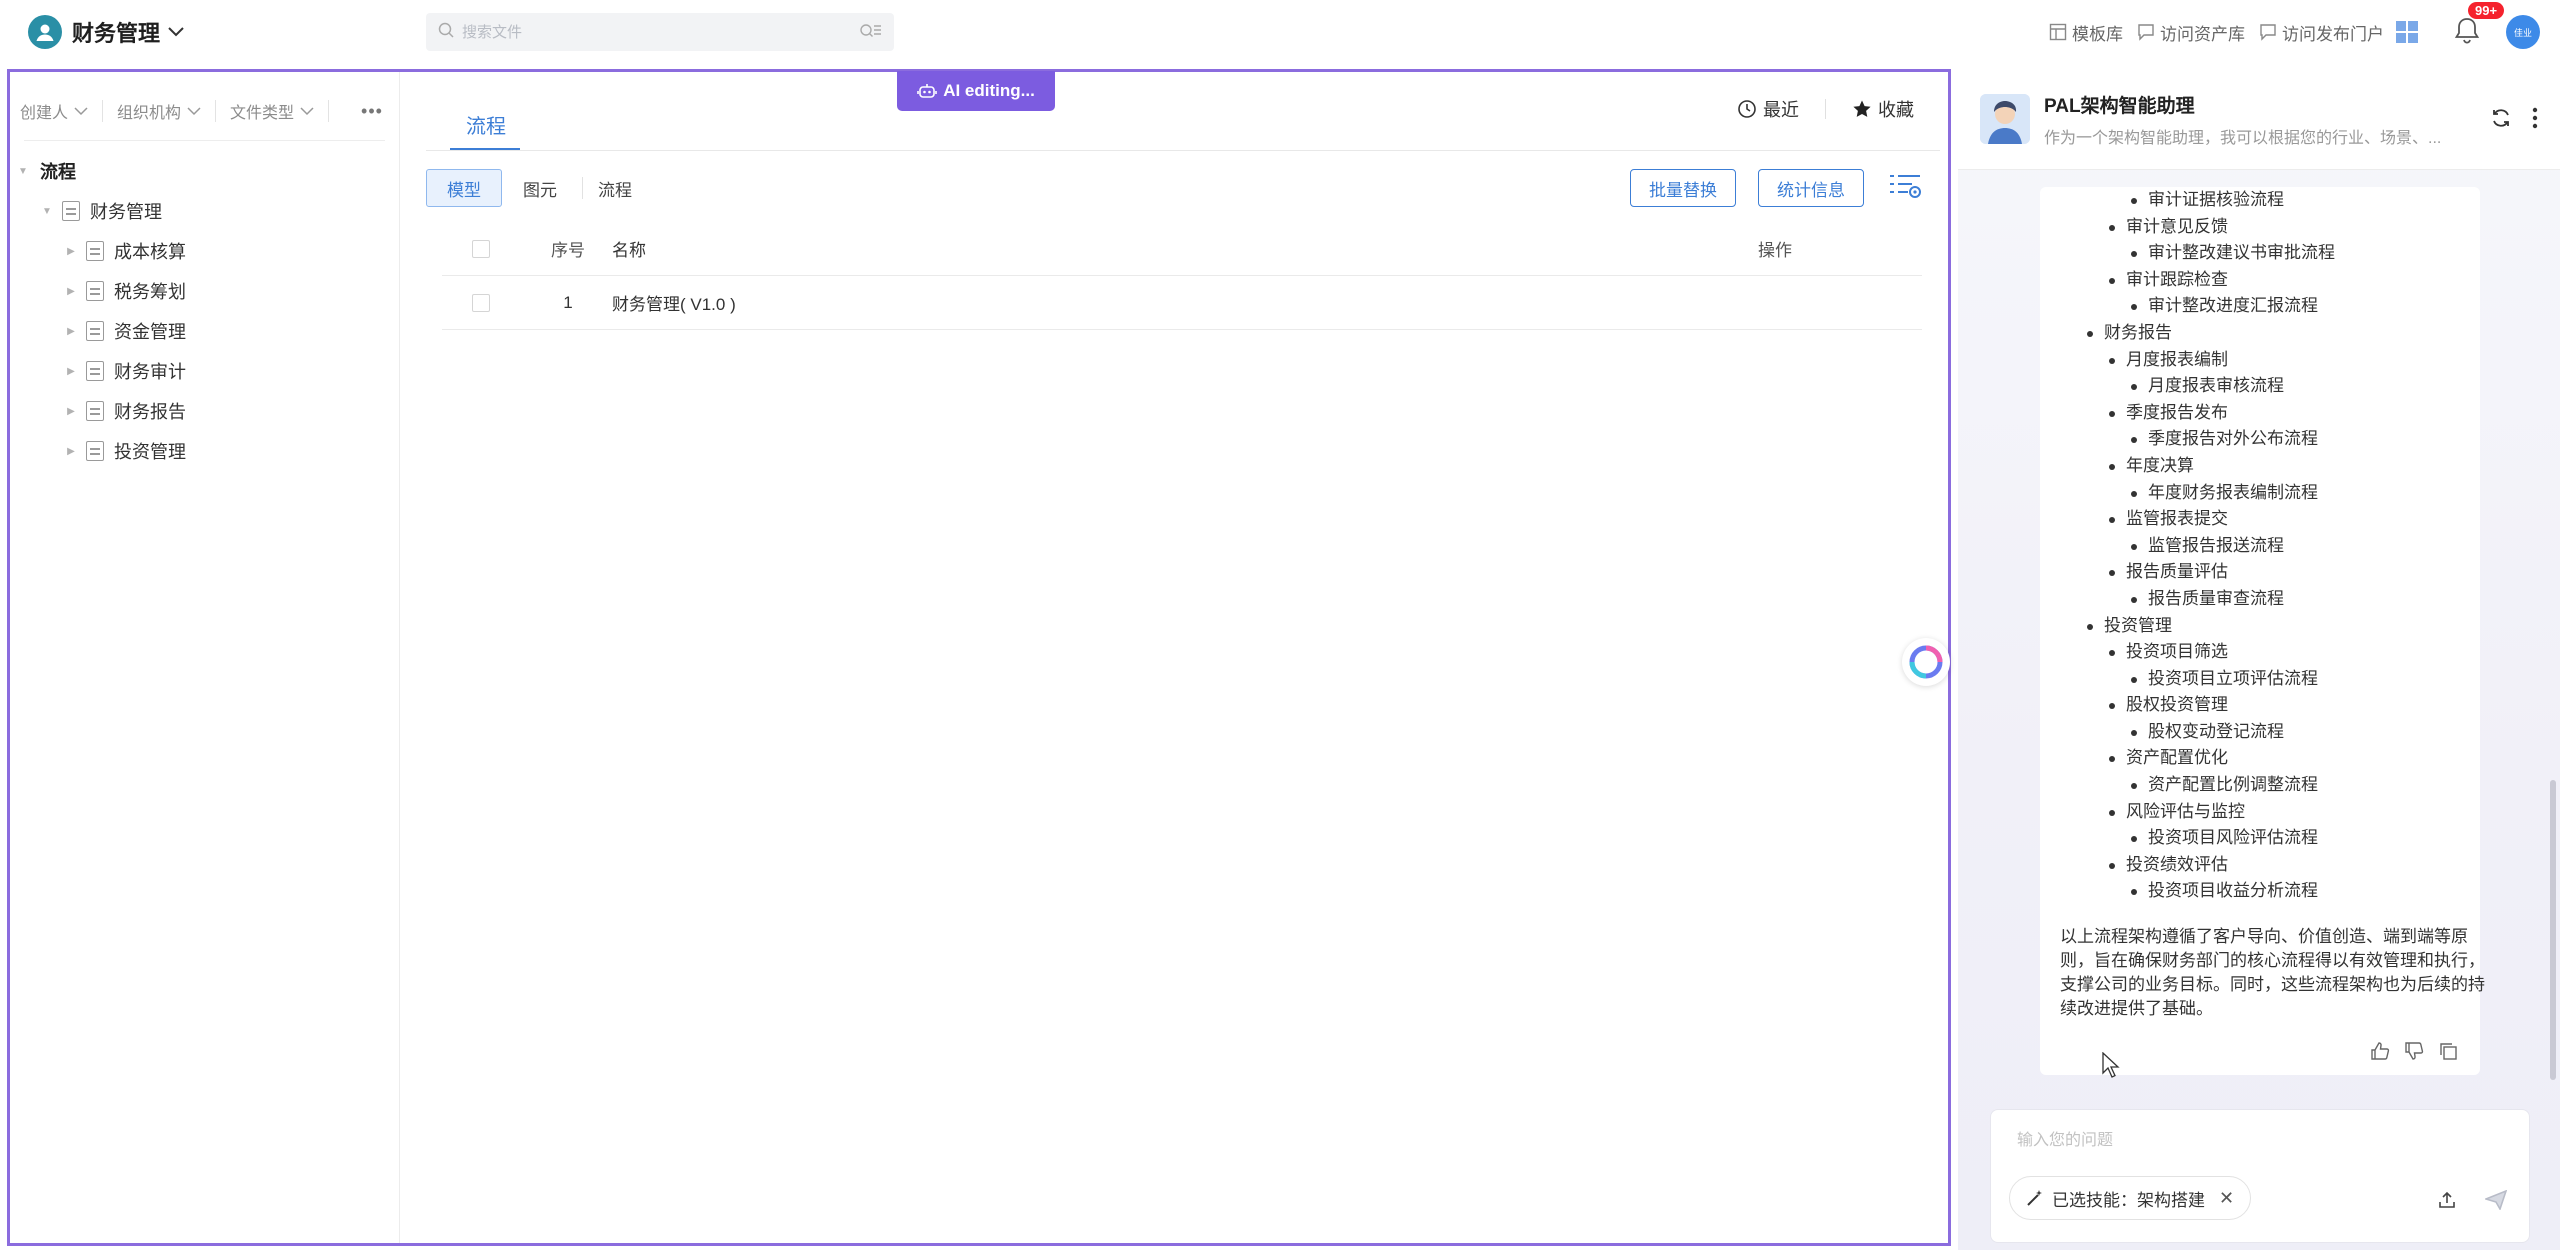 This screenshot has height=1250, width=2560. I want to click on tree-node-child: ▶ 财务报告, so click(204, 411).